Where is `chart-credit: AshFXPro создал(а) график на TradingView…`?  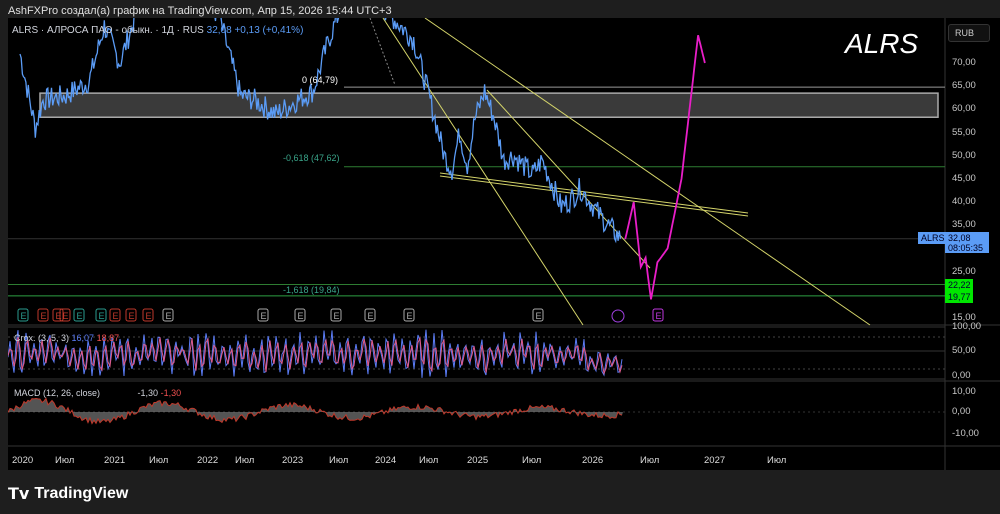 chart-credit: AshFXPro создал(а) график на TradingView… is located at coordinates (200, 11).